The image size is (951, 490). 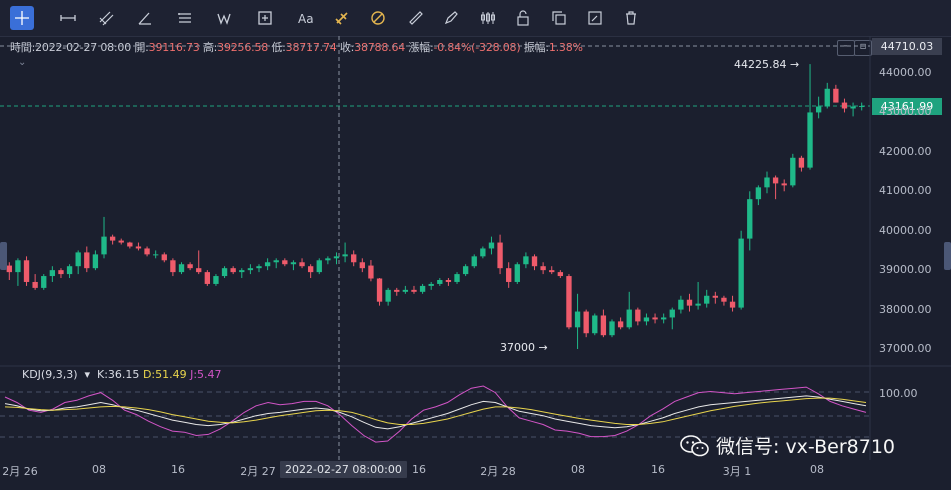 What do you see at coordinates (206, 374) in the screenshot?
I see `kdj-j-value: J:5.47` at bounding box center [206, 374].